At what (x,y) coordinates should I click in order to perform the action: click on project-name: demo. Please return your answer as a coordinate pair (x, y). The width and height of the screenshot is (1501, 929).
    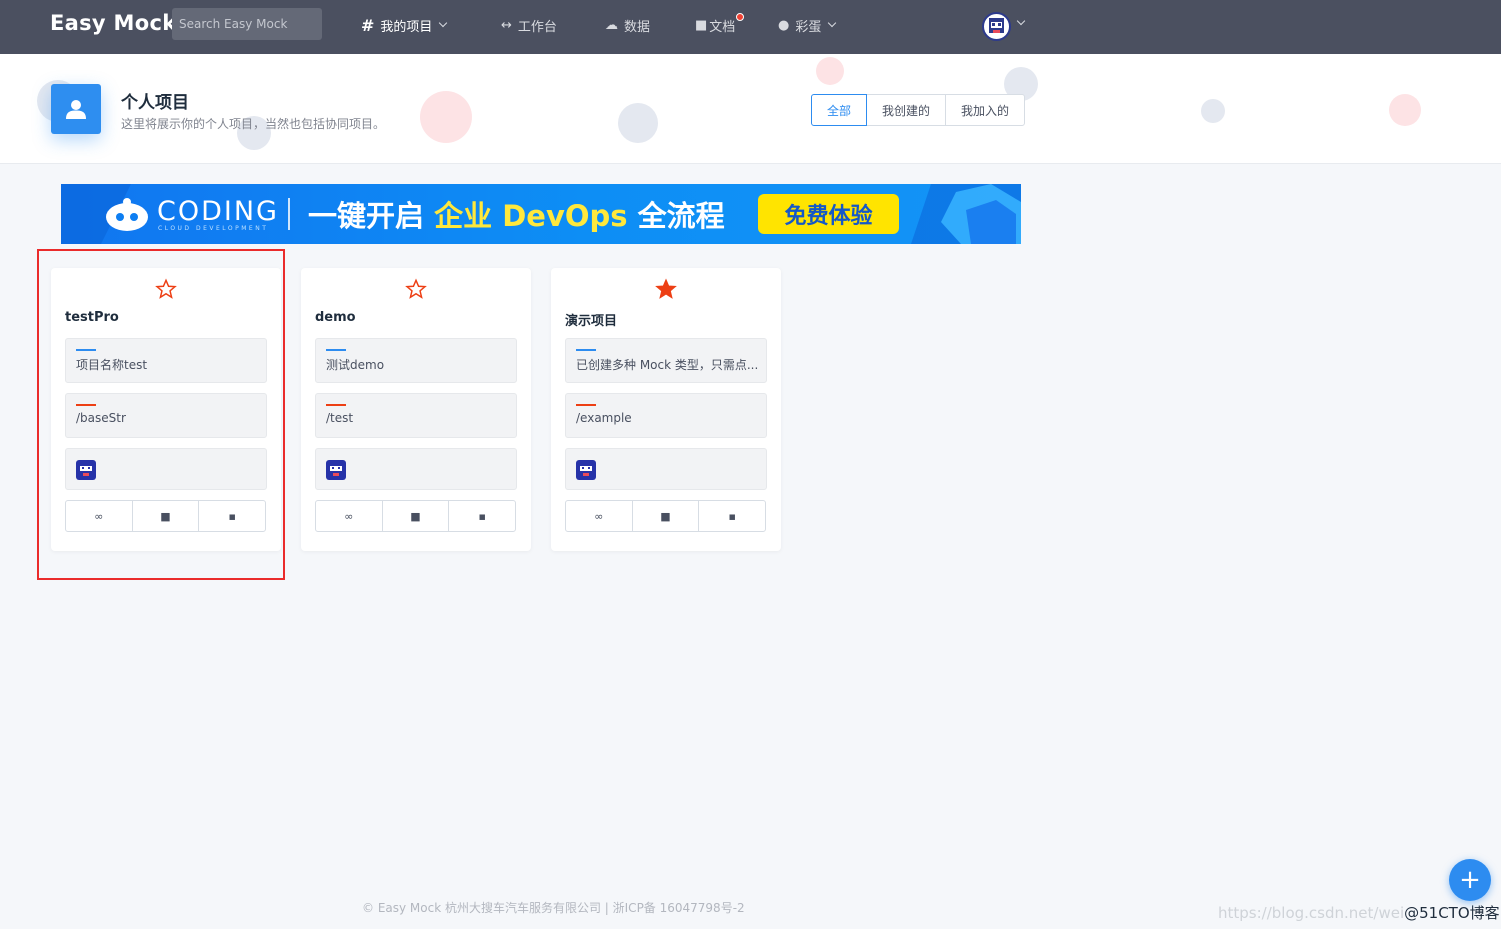
    Looking at the image, I should click on (335, 317).